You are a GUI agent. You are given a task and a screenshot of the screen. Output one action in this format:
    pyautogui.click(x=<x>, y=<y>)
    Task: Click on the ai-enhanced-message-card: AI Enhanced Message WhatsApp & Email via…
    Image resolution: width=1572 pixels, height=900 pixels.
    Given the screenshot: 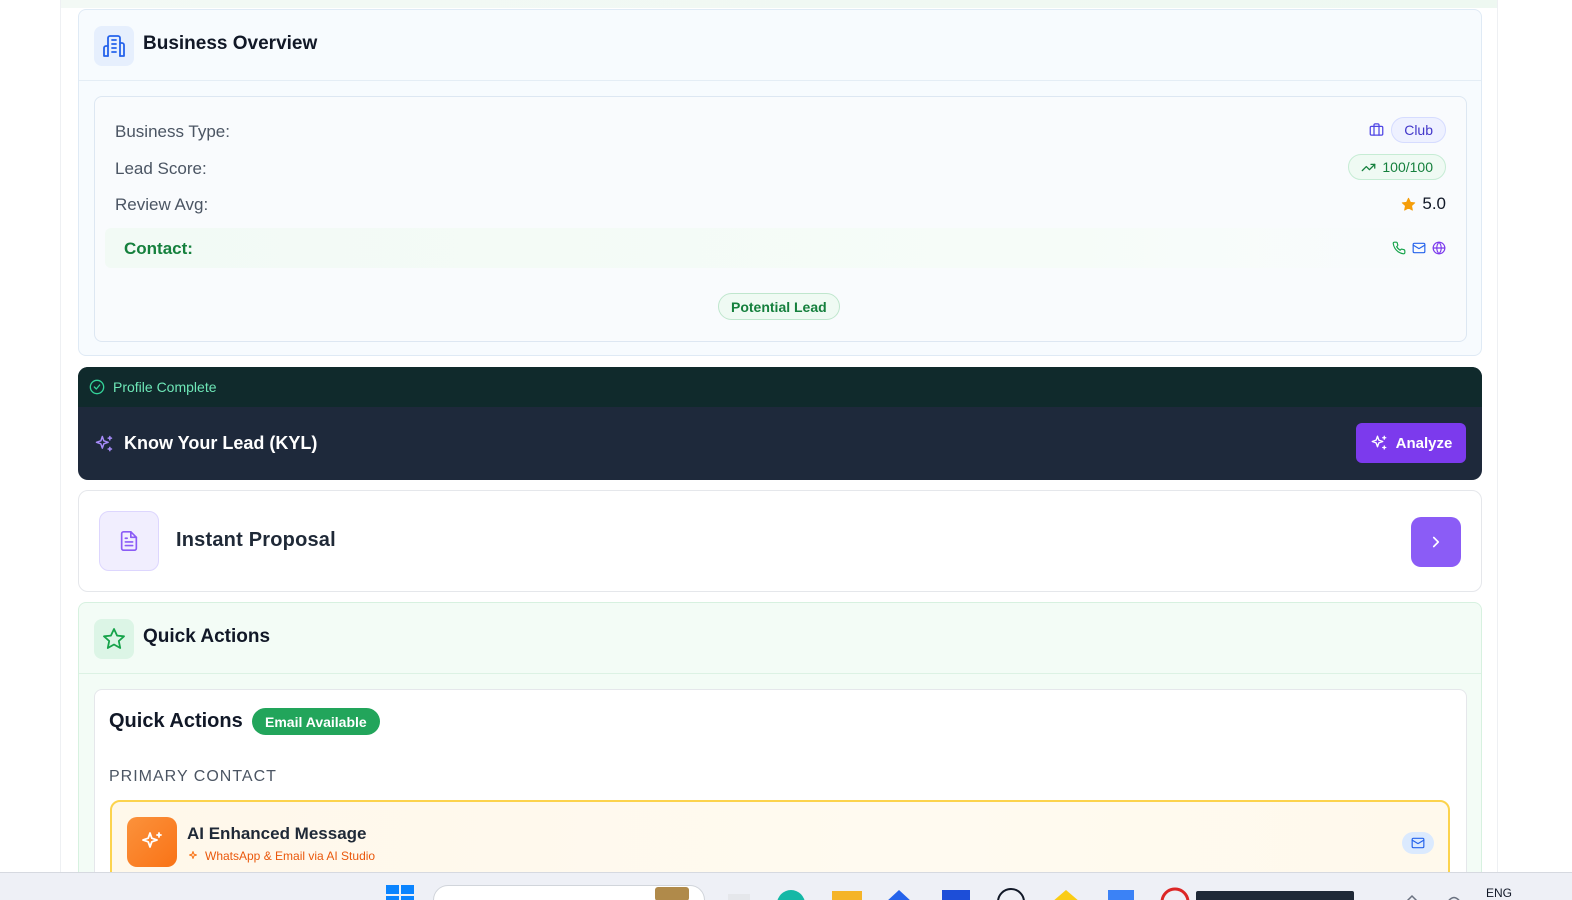 What is the action you would take?
    pyautogui.click(x=780, y=840)
    